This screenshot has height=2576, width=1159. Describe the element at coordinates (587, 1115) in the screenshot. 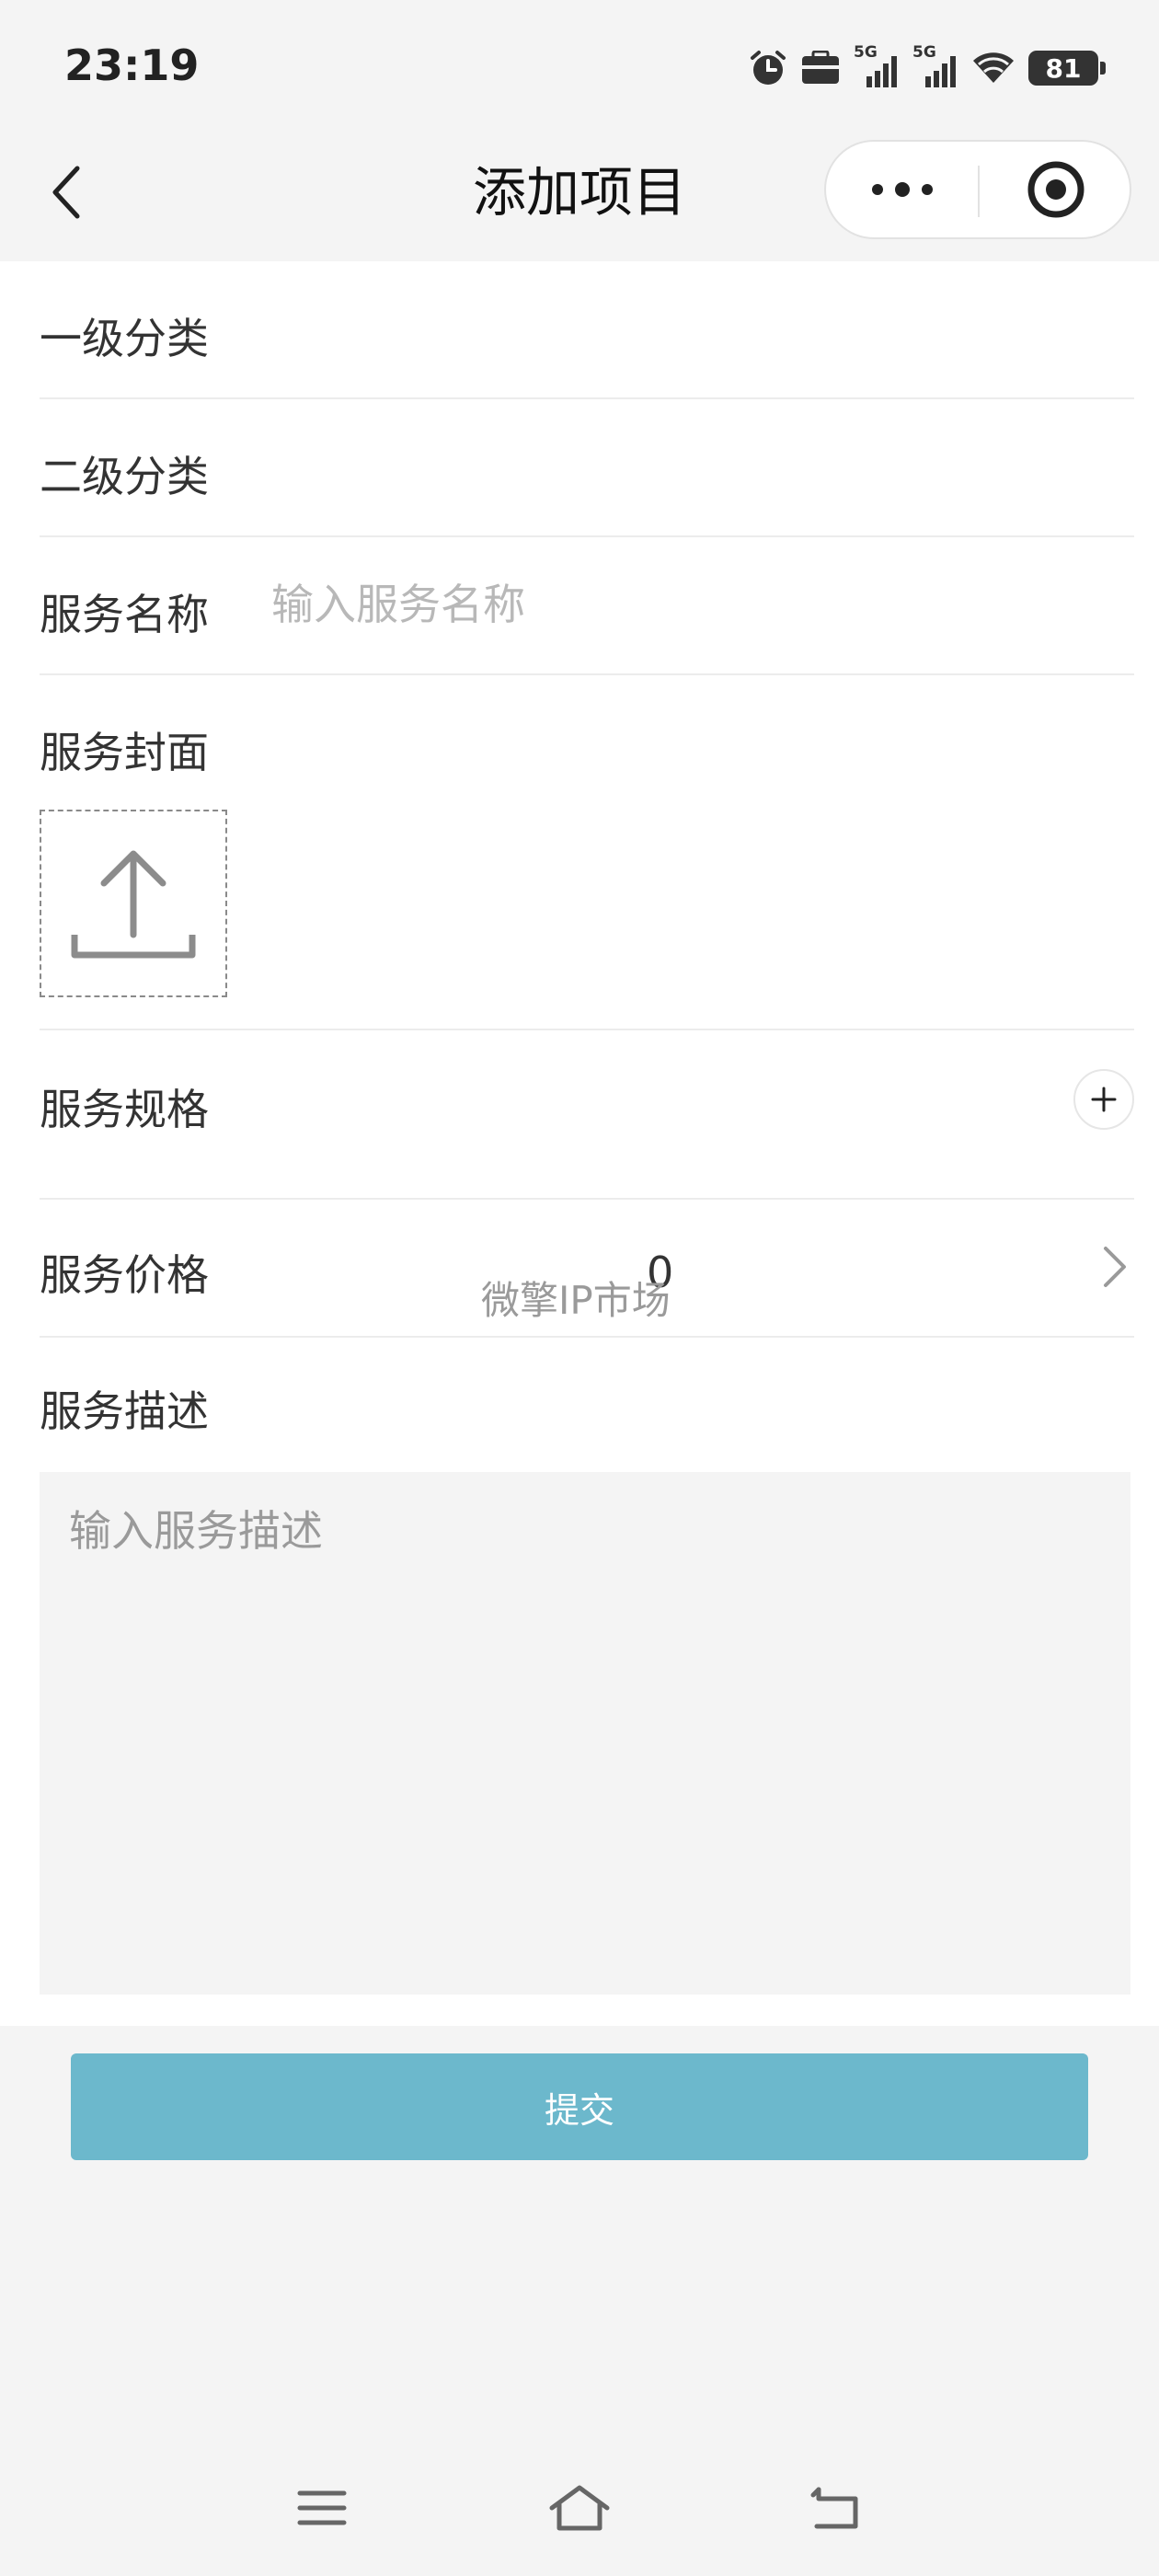

I see `service-spec-row: 服务规格` at that location.